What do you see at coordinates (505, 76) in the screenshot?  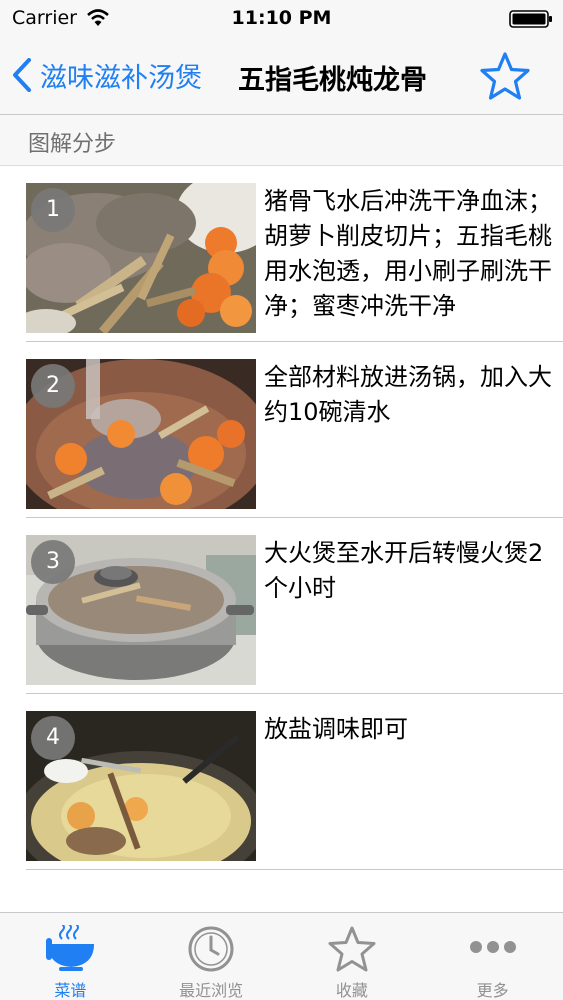 I see `favorite-star-icon` at bounding box center [505, 76].